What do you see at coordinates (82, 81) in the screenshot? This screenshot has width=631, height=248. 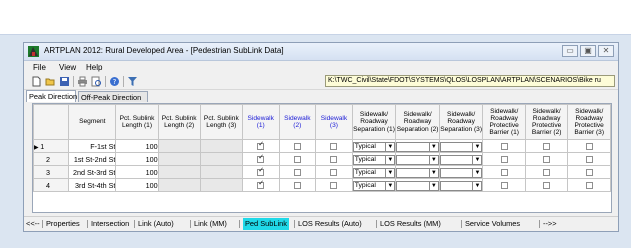 I see `print-icon` at bounding box center [82, 81].